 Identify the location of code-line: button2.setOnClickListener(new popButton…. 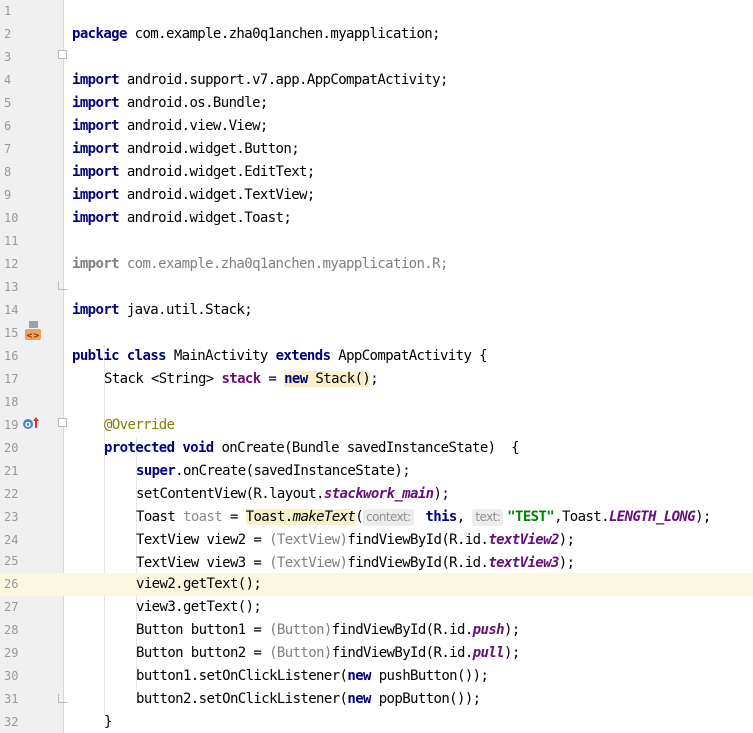
(376, 686).